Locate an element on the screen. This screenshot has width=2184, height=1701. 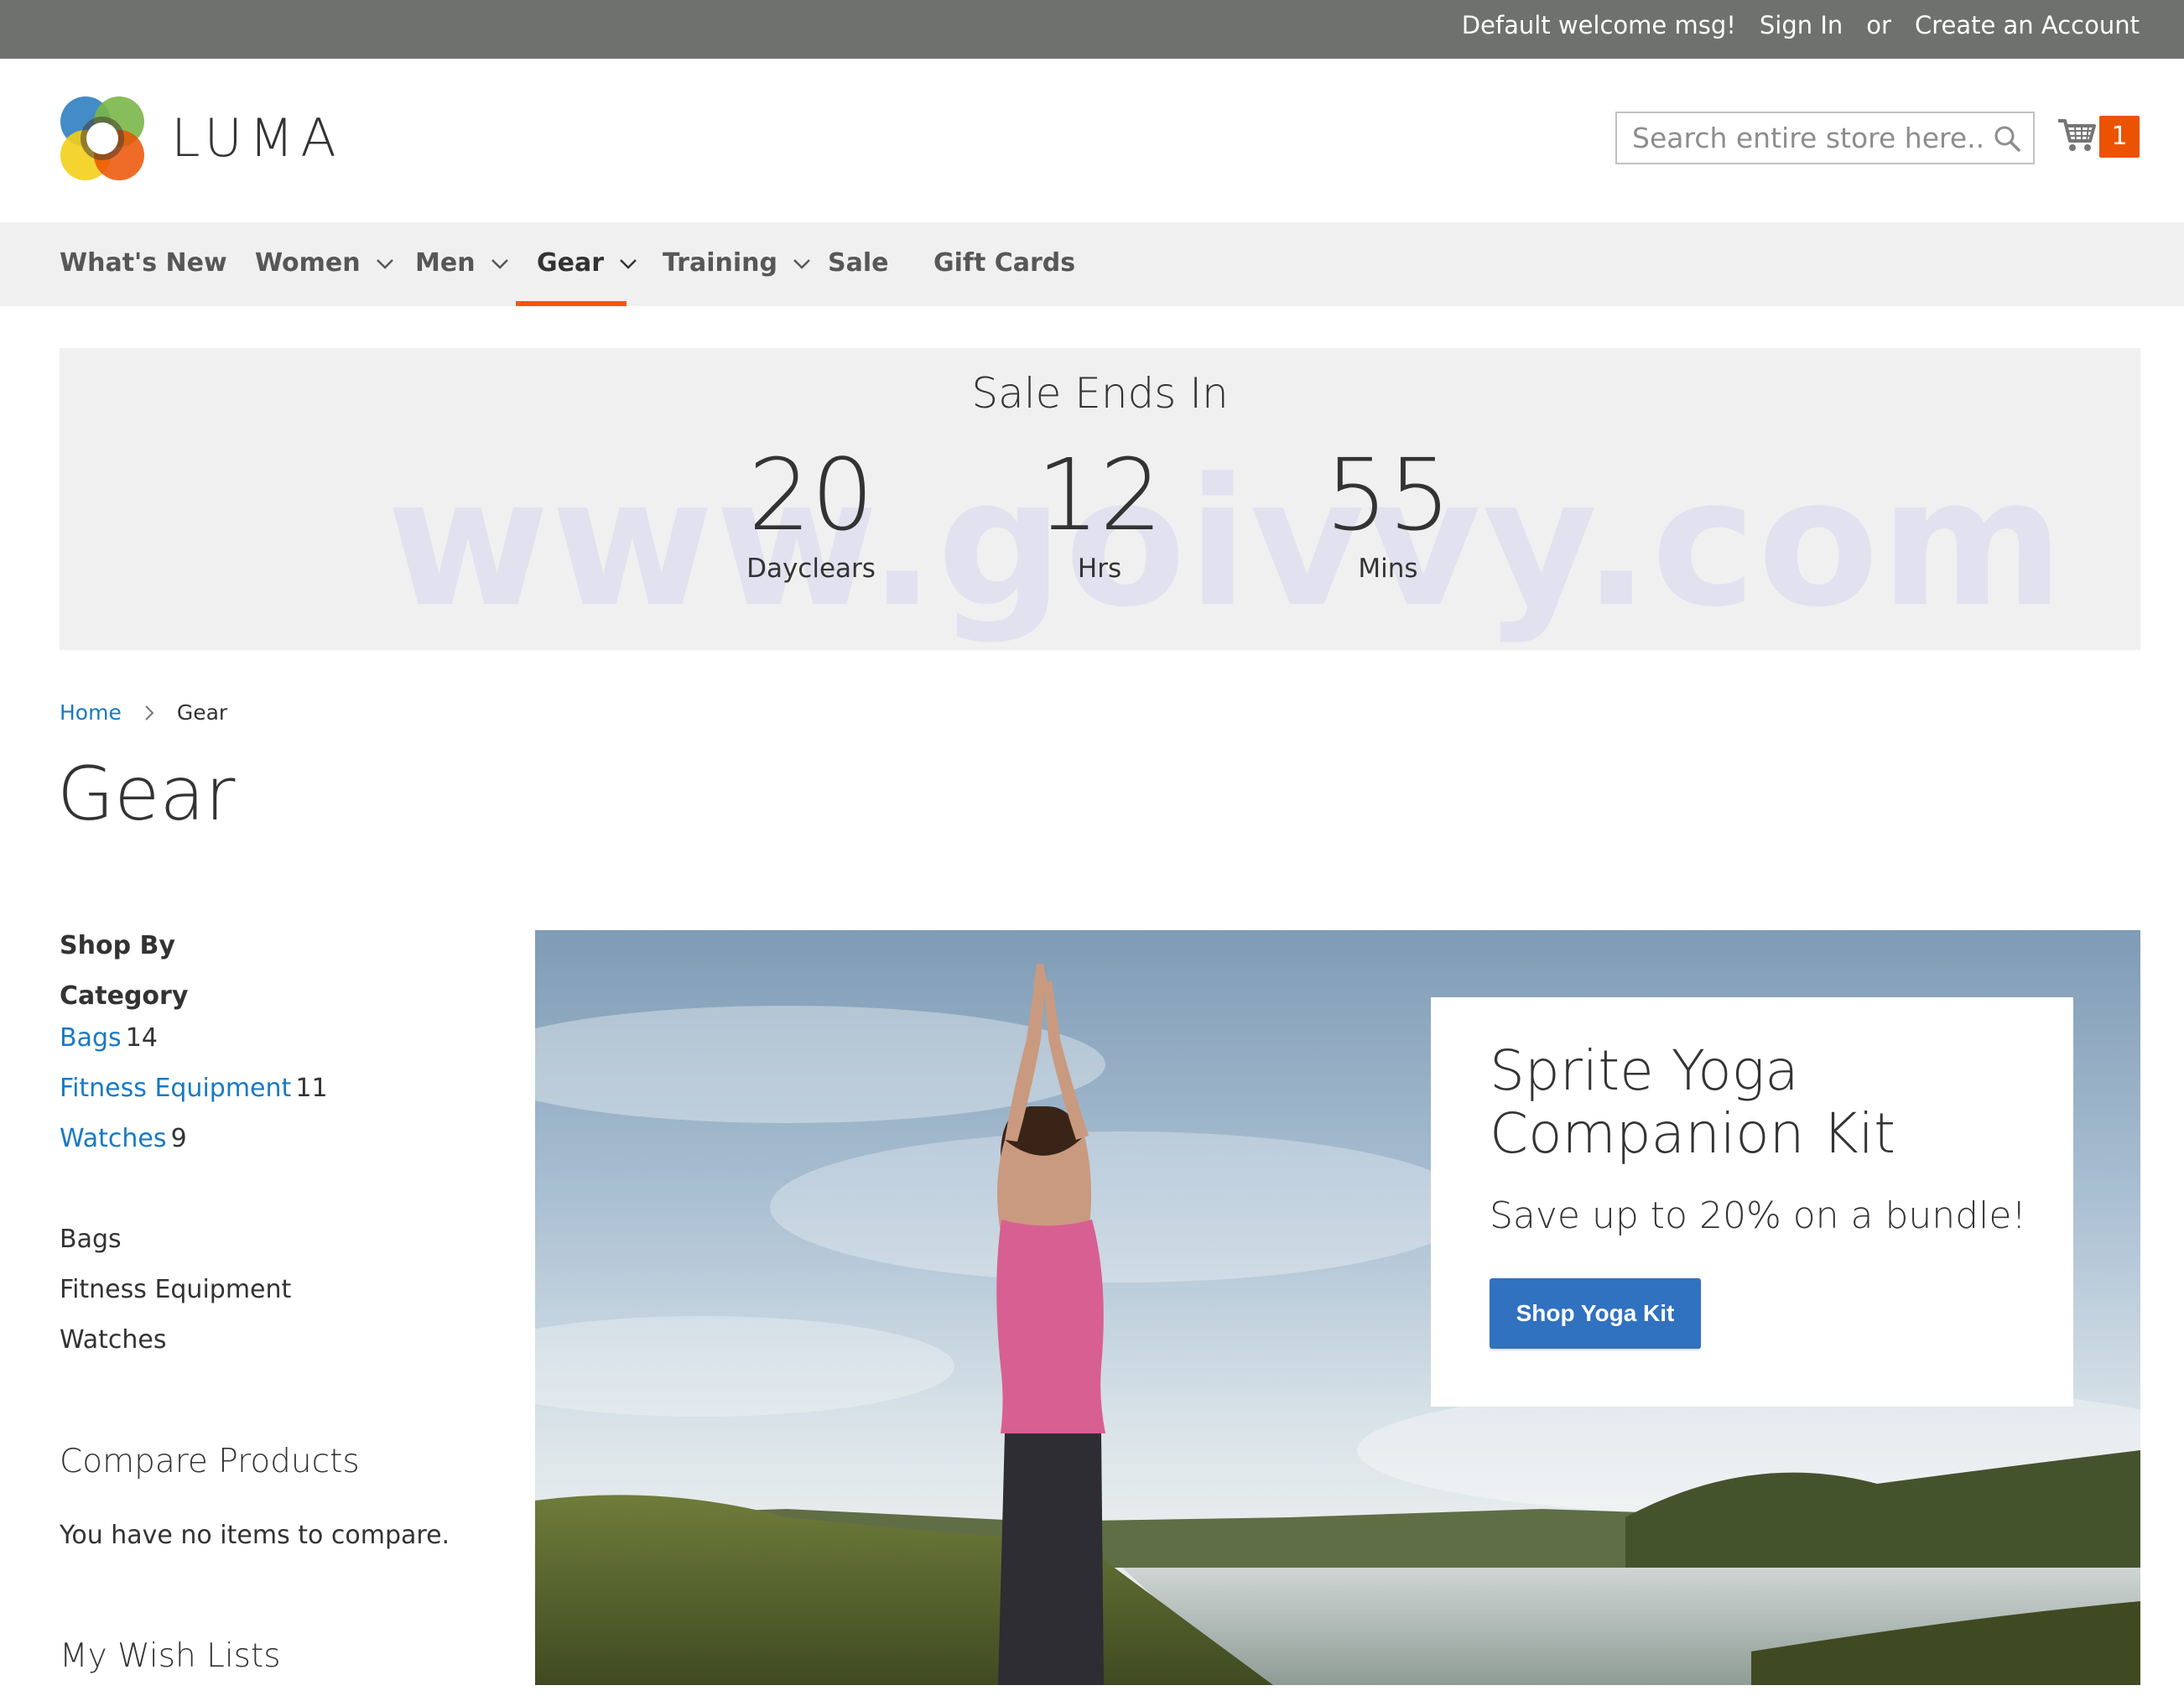
nav-item-sale: Sale is located at coordinates (858, 264).